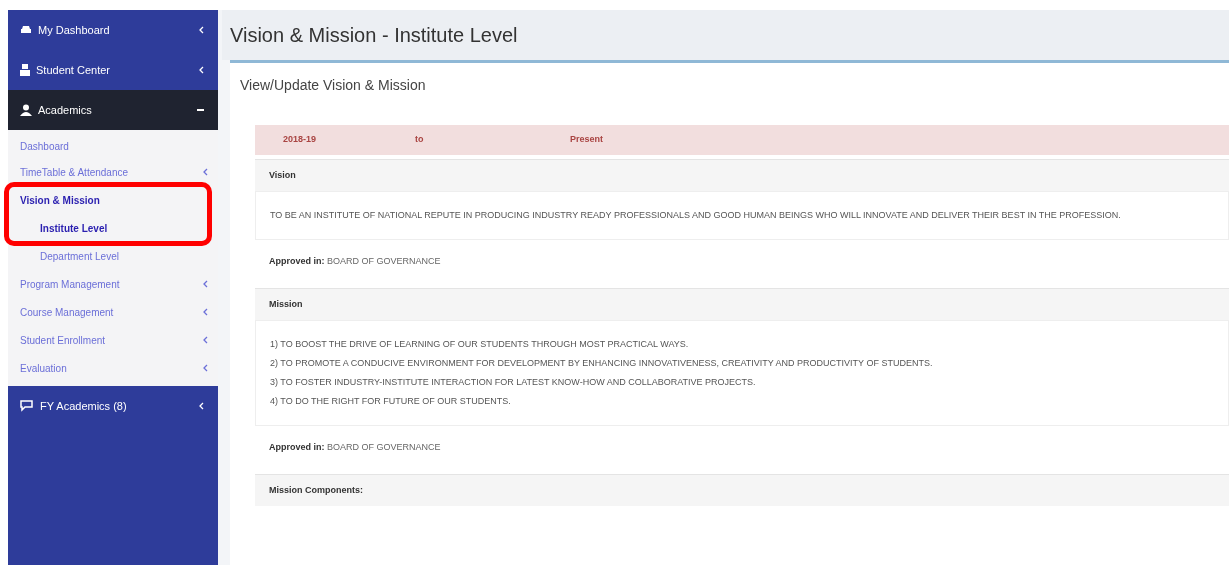 This screenshot has width=1229, height=565. I want to click on section-heading: Mission, so click(742, 304).